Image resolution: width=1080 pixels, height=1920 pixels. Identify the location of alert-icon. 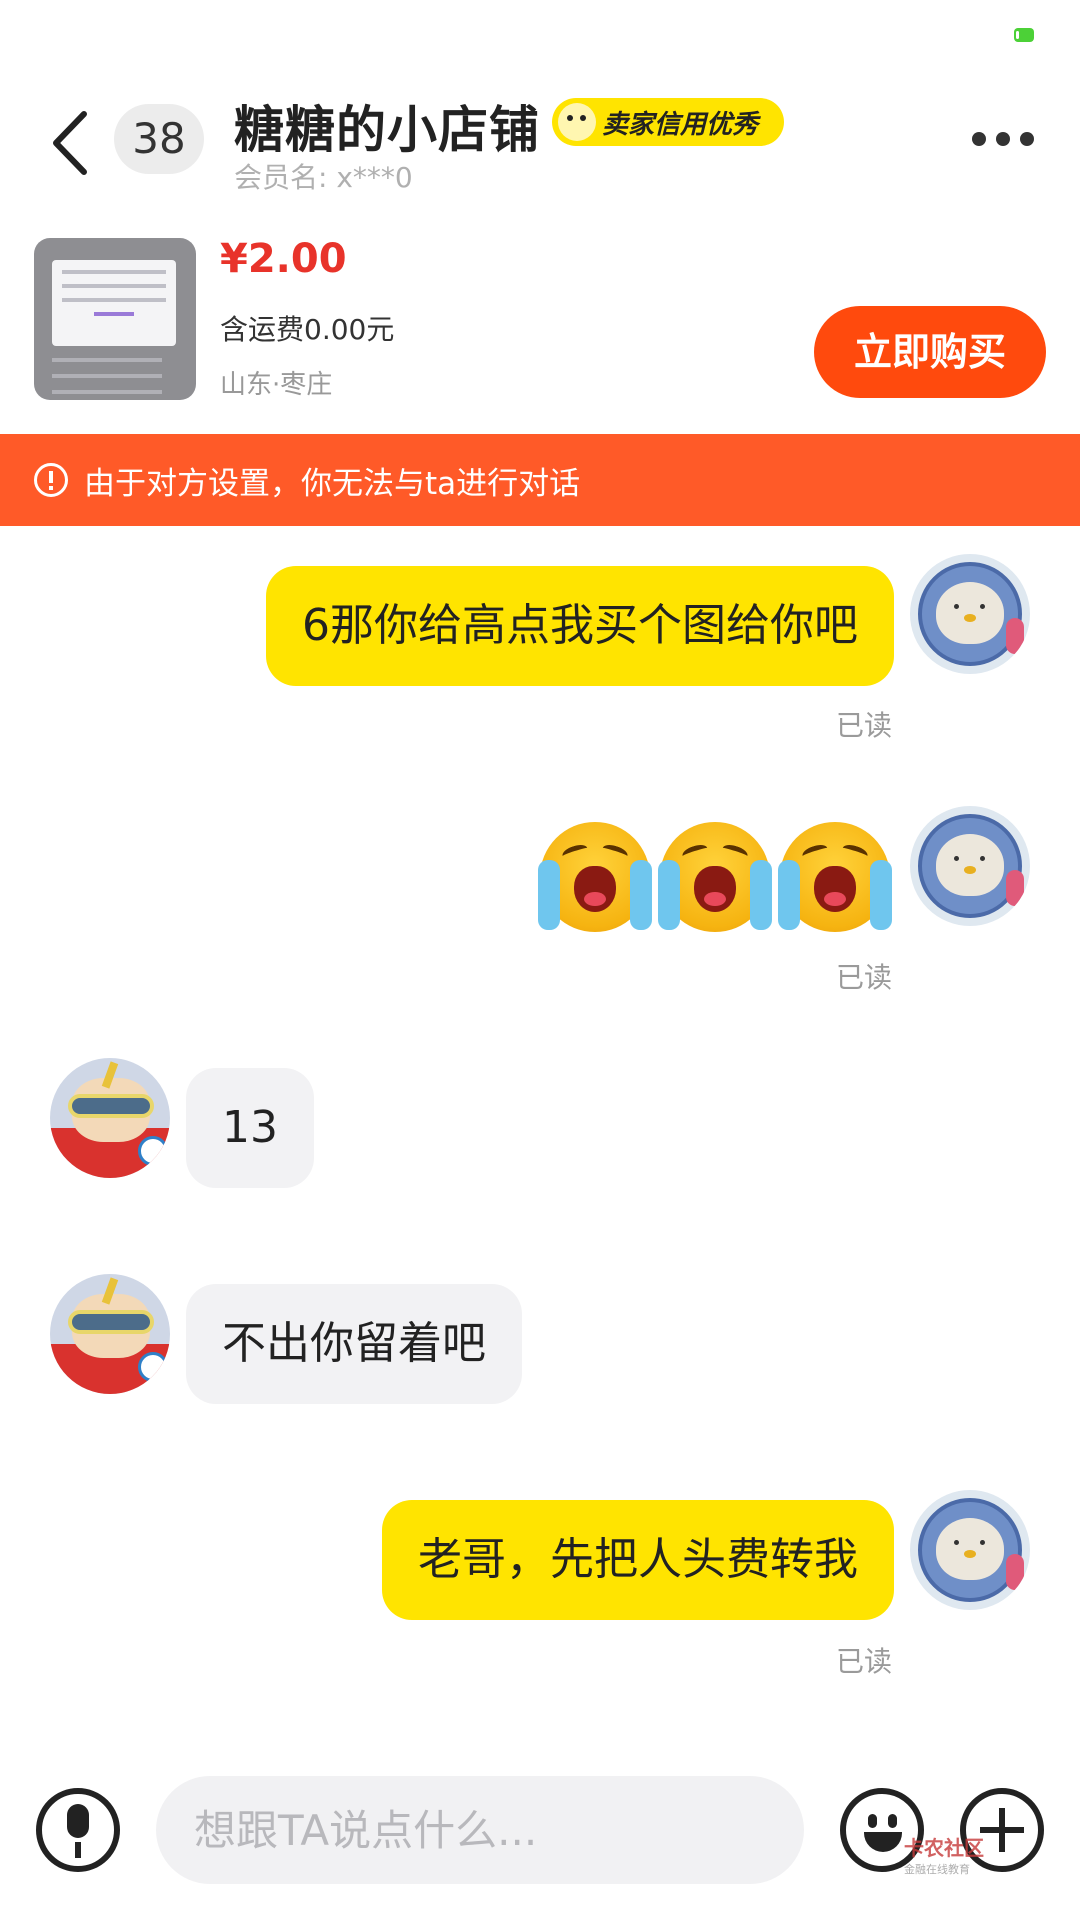
(51, 480).